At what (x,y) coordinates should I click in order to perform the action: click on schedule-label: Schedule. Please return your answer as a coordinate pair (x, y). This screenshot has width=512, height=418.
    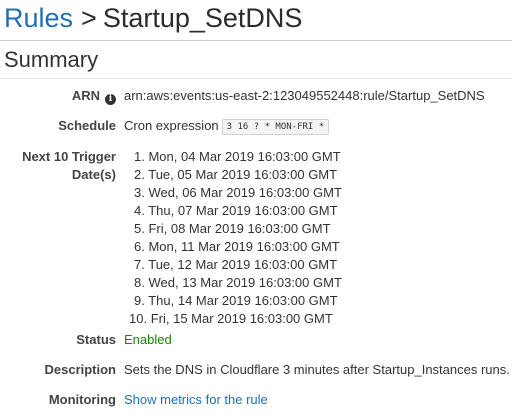
    Looking at the image, I should click on (87, 125).